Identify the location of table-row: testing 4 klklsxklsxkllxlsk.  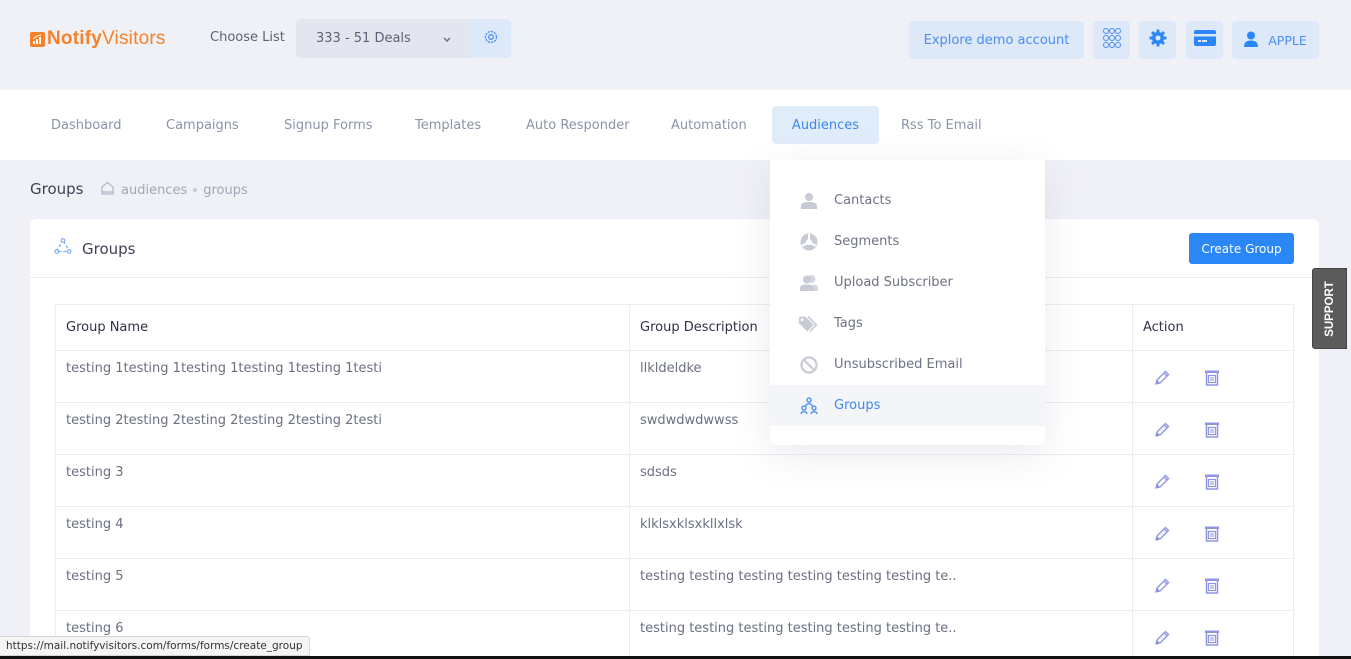
(674, 532).